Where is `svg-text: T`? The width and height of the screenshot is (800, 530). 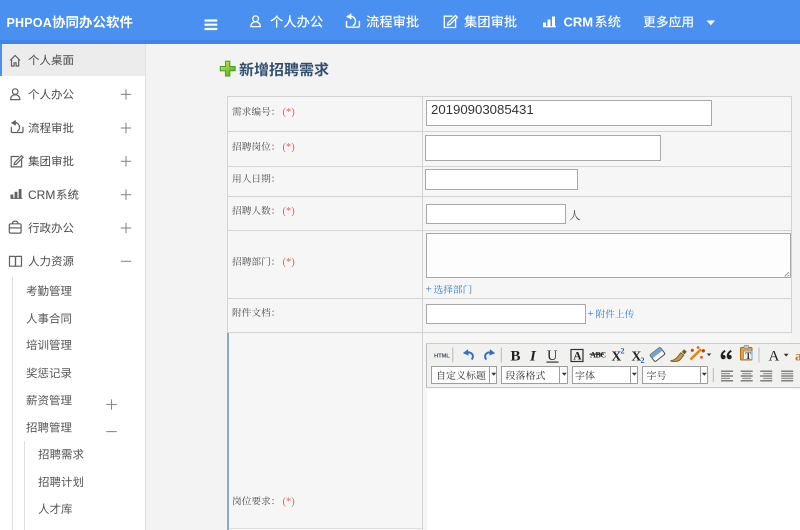 svg-text: T is located at coordinates (748, 356).